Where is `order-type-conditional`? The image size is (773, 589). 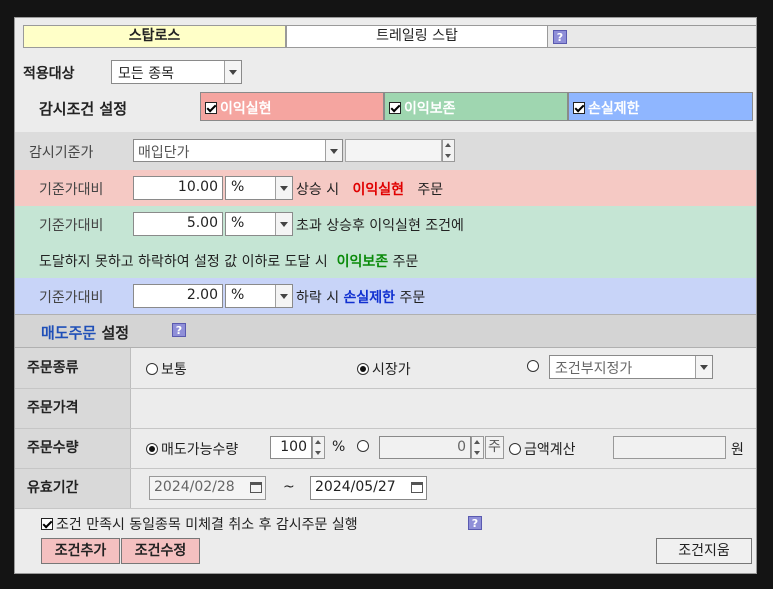
order-type-conditional is located at coordinates (534, 367).